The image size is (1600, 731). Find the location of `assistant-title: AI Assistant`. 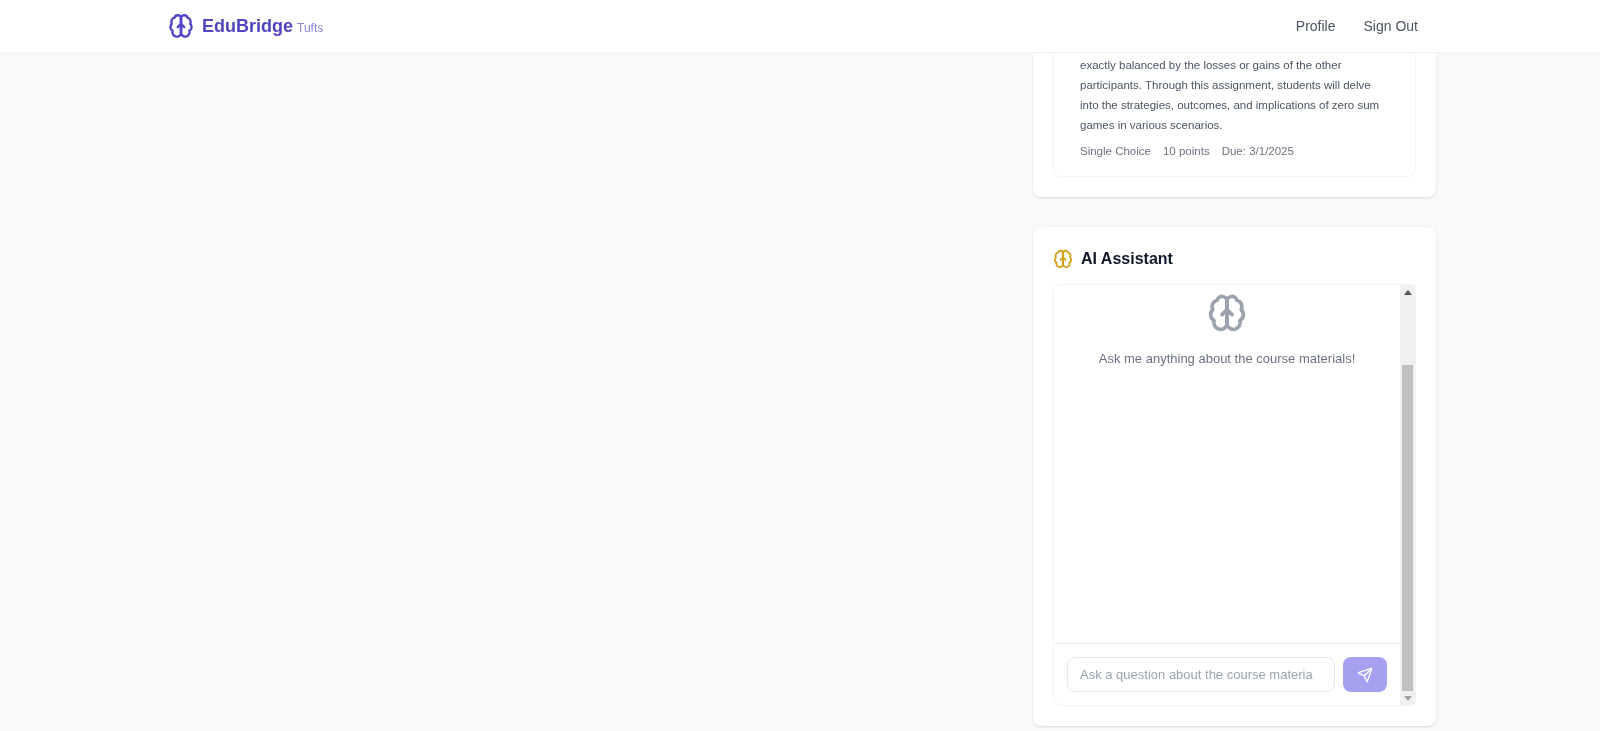

assistant-title: AI Assistant is located at coordinates (1127, 259).